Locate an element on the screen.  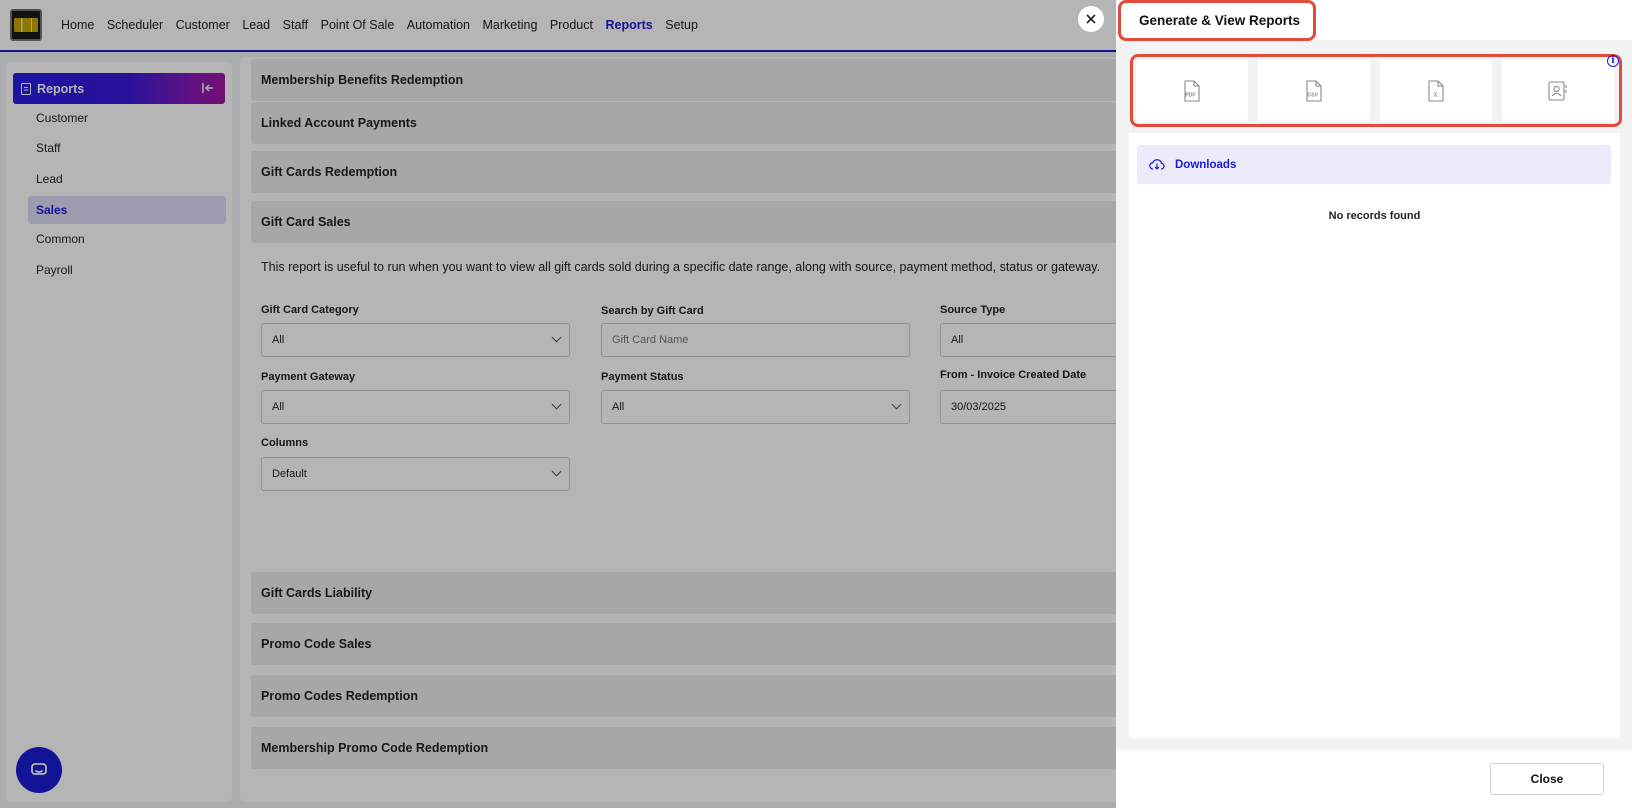
close-icon is located at coordinates (1091, 19).